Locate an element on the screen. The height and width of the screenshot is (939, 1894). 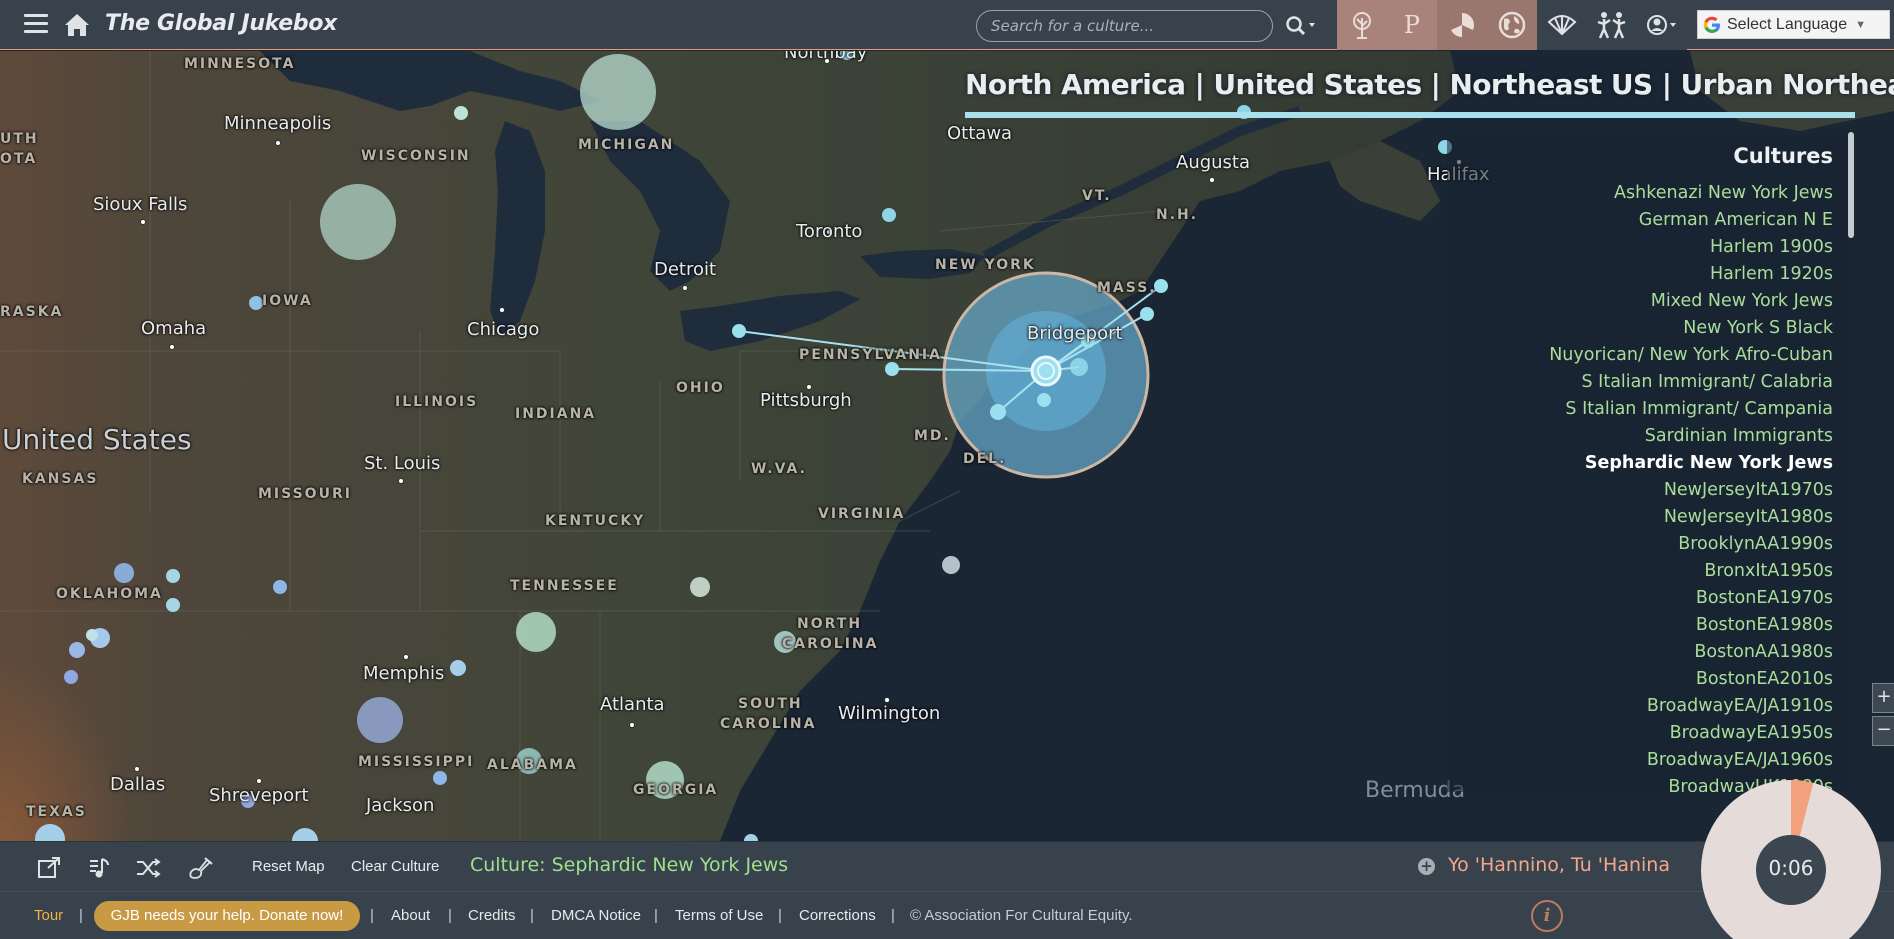
map-label: CAROLINA is located at coordinates (768, 724).